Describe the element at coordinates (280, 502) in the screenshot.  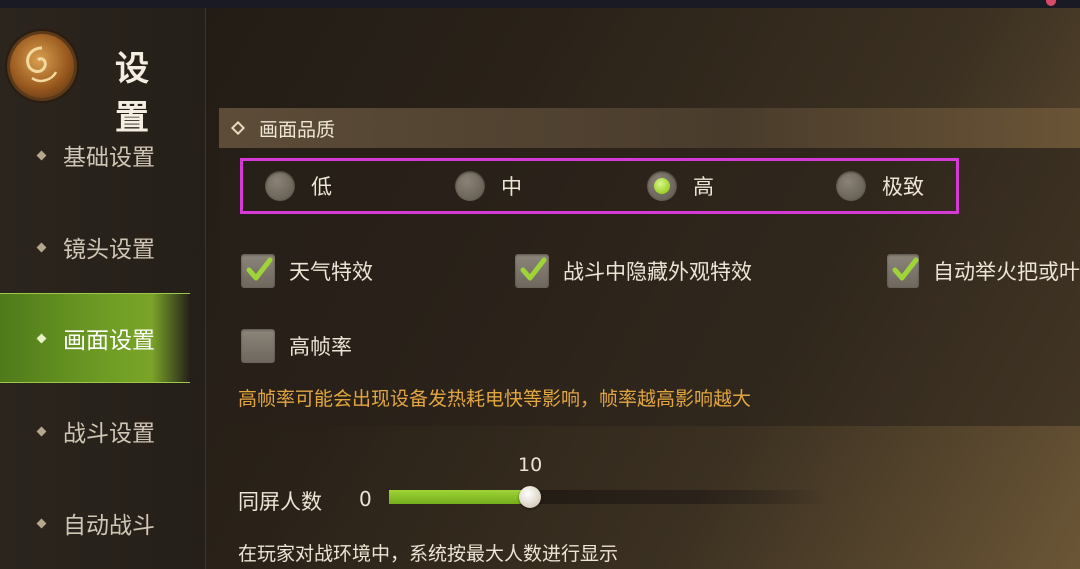
I see `slider-label: 同屏人数` at that location.